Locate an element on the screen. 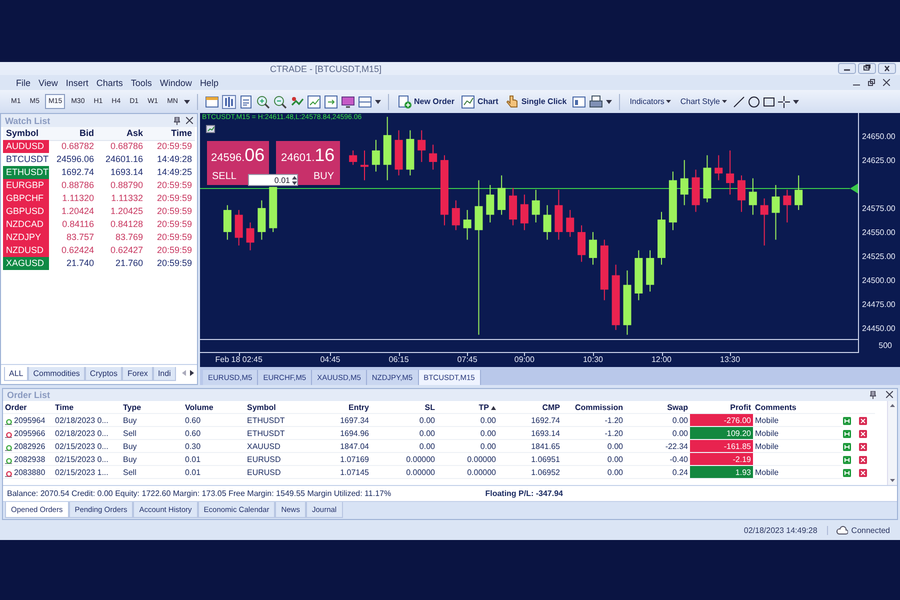 This screenshot has width=900, height=600. symbol-cell: NZDUSD is located at coordinates (26, 250).